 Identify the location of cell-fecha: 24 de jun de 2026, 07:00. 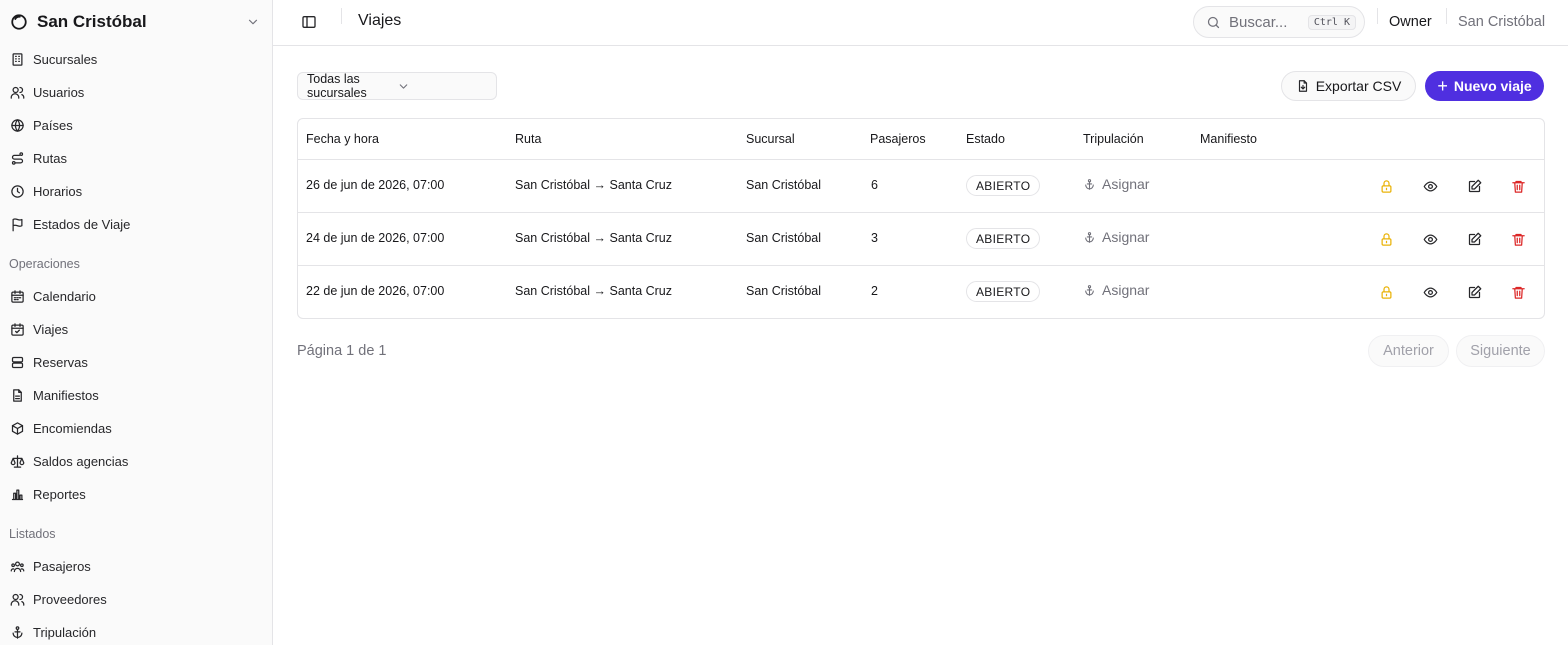
(375, 238).